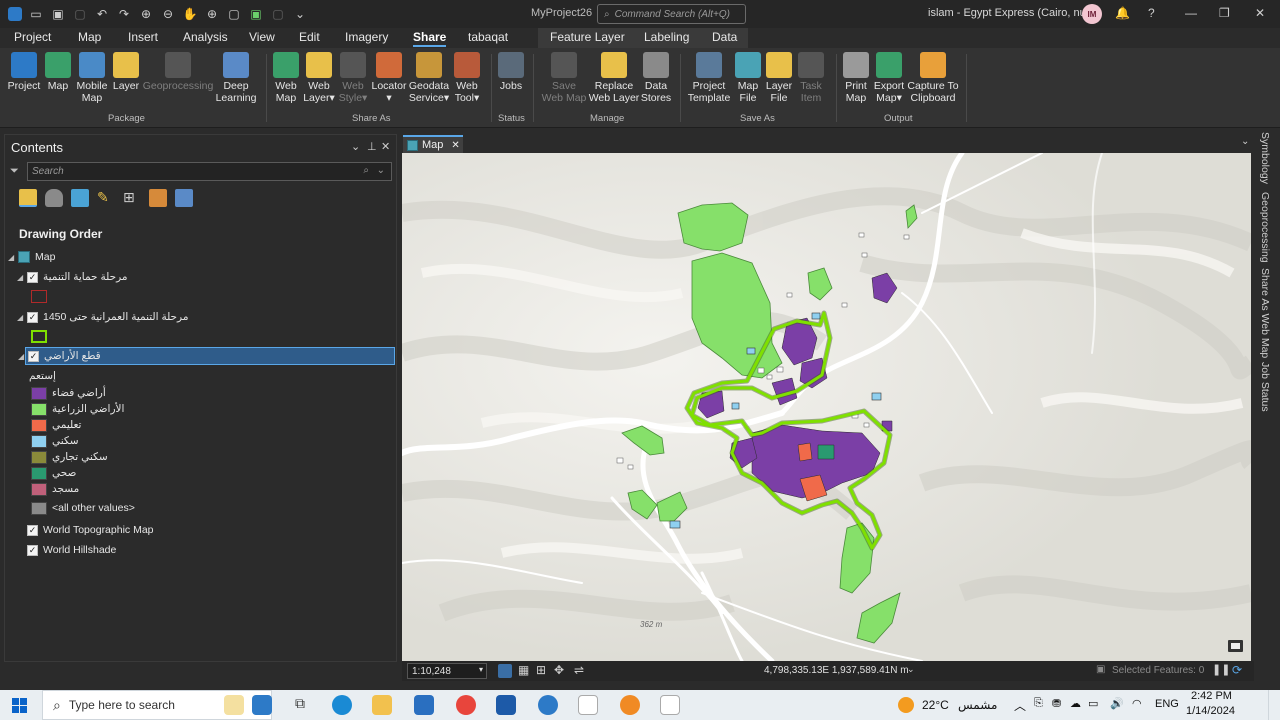 The image size is (1280, 720). What do you see at coordinates (278, 14) in the screenshot?
I see `clear-selection-icon: ▢` at bounding box center [278, 14].